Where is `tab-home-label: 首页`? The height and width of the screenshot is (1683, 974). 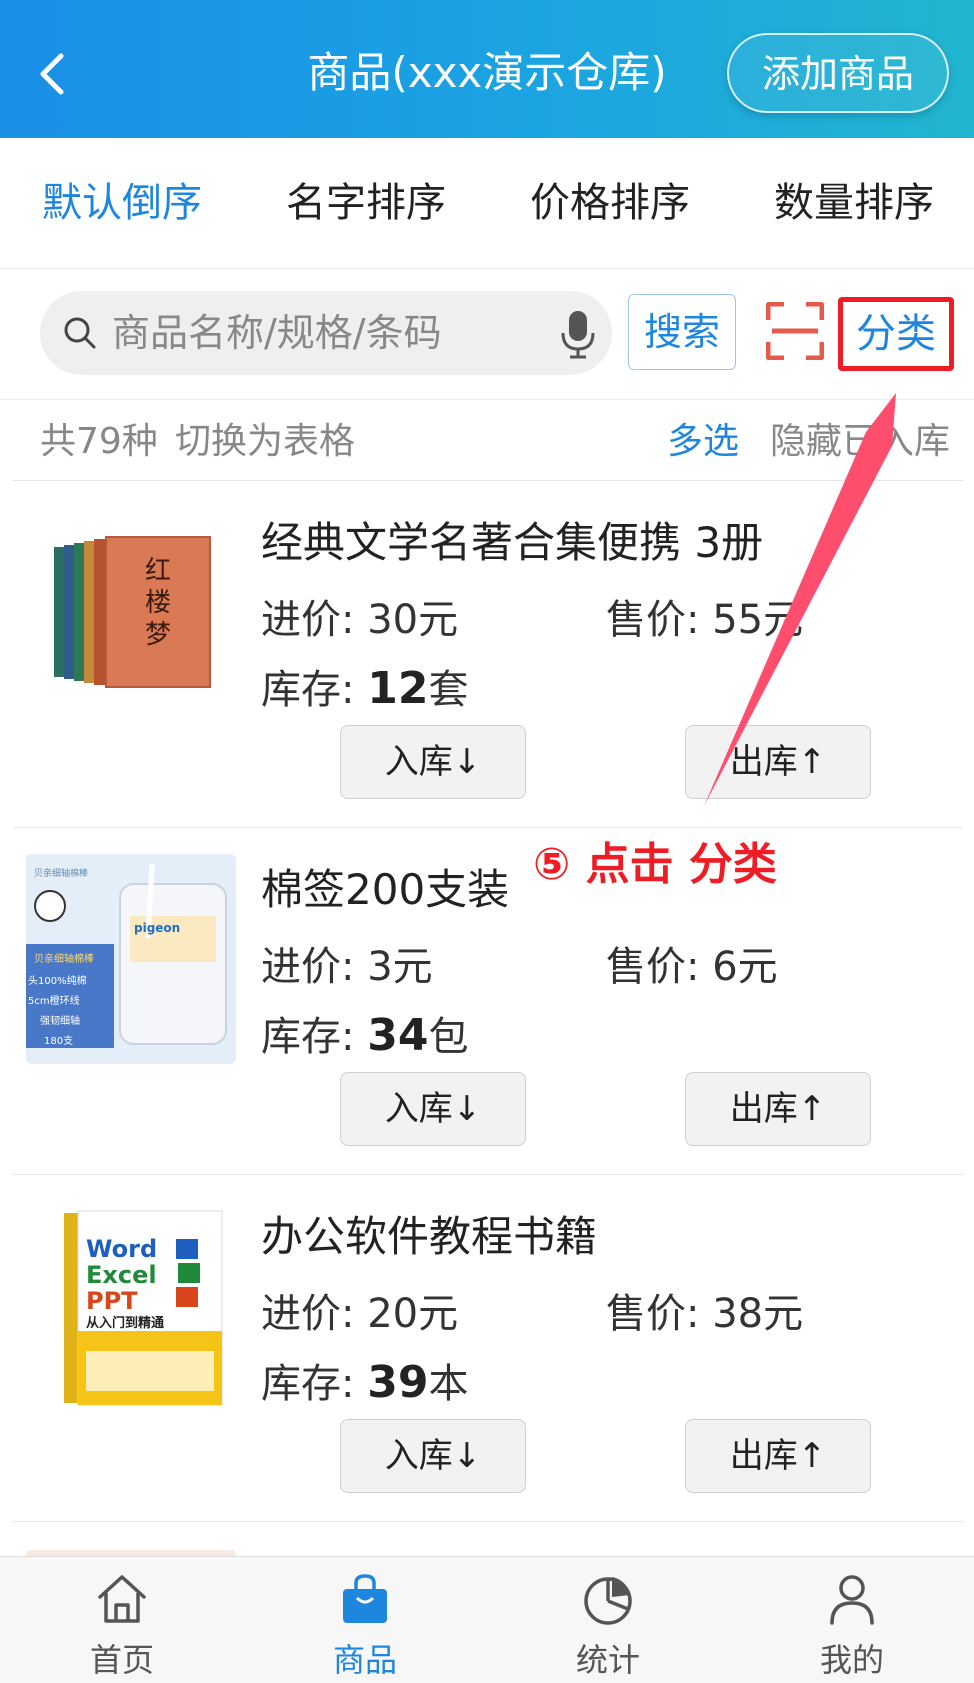
tab-home-label: 首页 is located at coordinates (121, 1660).